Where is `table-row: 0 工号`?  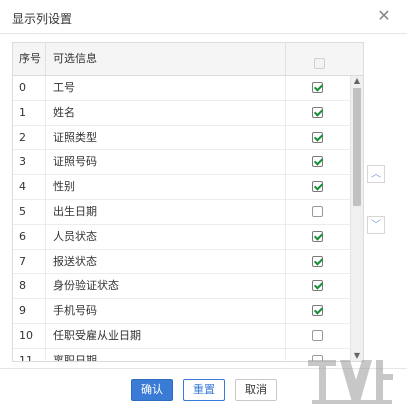
table-row: 0 工号 is located at coordinates (182, 88).